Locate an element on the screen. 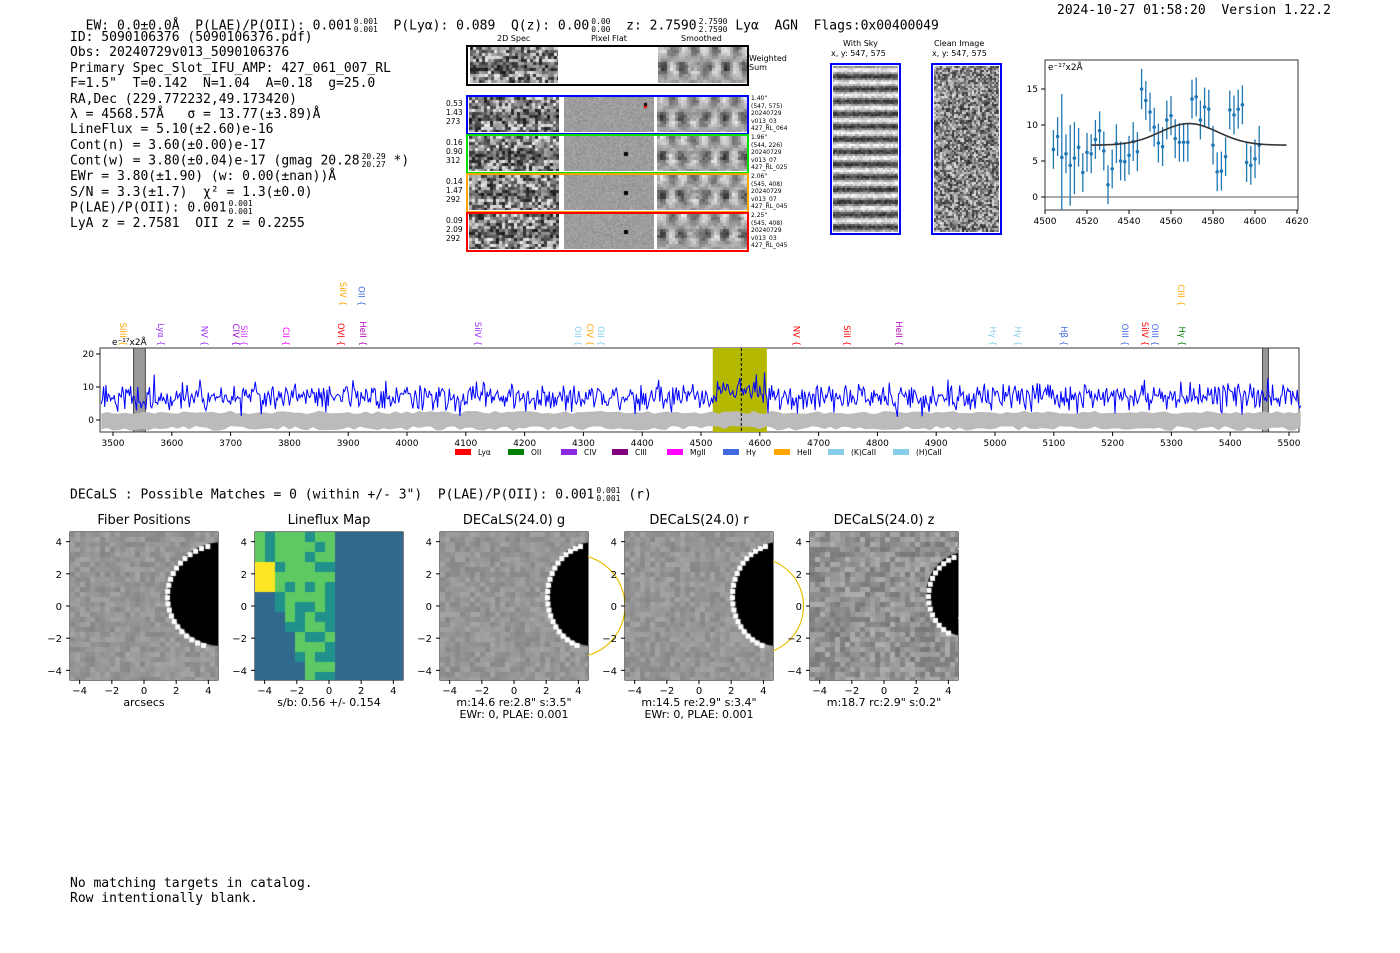 This screenshot has height=953, width=1400. row-fiber-info-line: 1.96" is located at coordinates (759, 137).